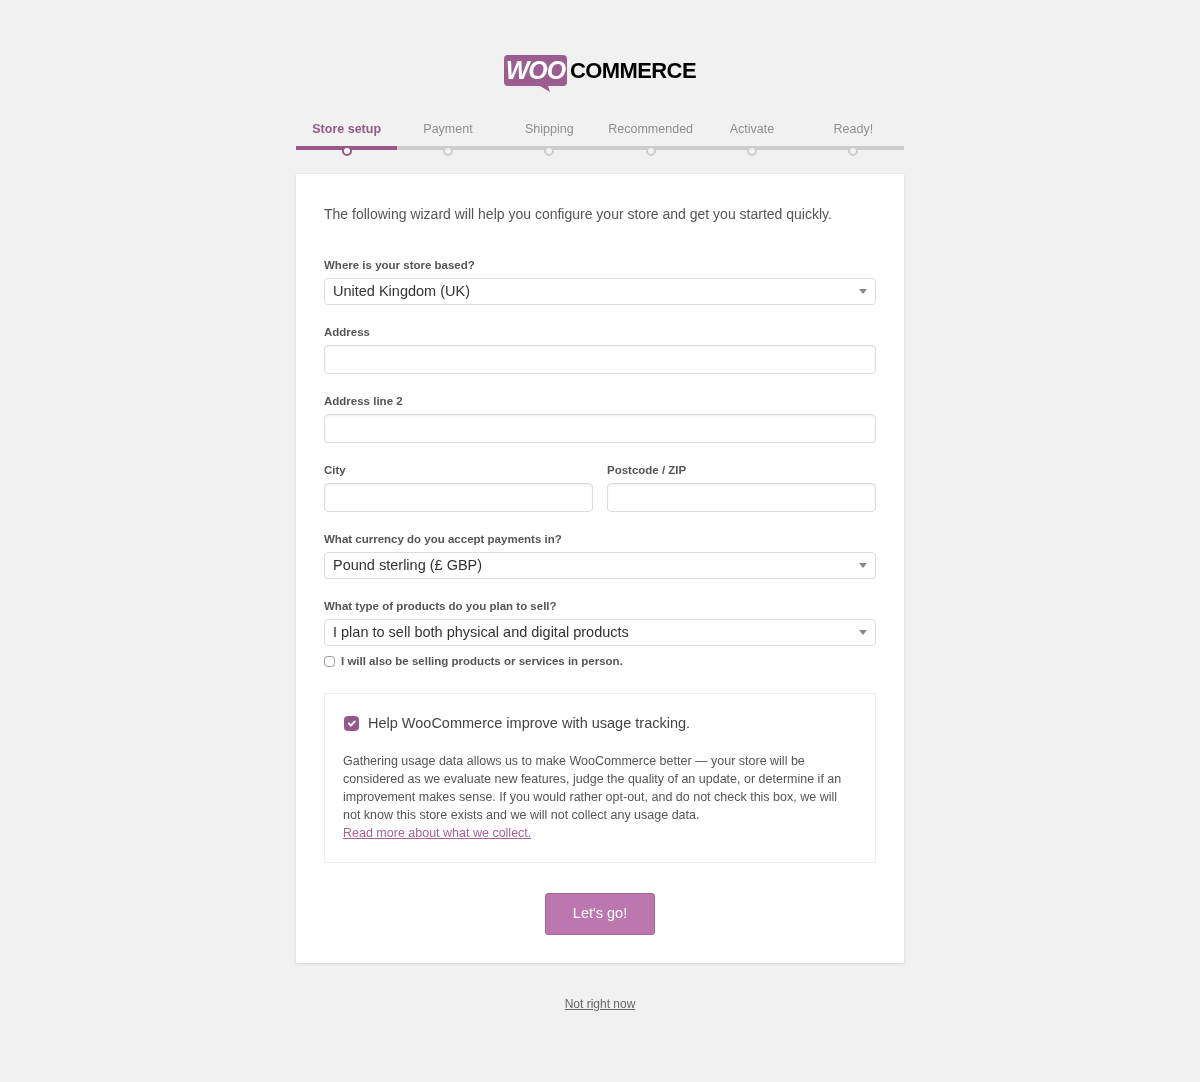  What do you see at coordinates (448, 129) in the screenshot?
I see `step-label: Payment` at bounding box center [448, 129].